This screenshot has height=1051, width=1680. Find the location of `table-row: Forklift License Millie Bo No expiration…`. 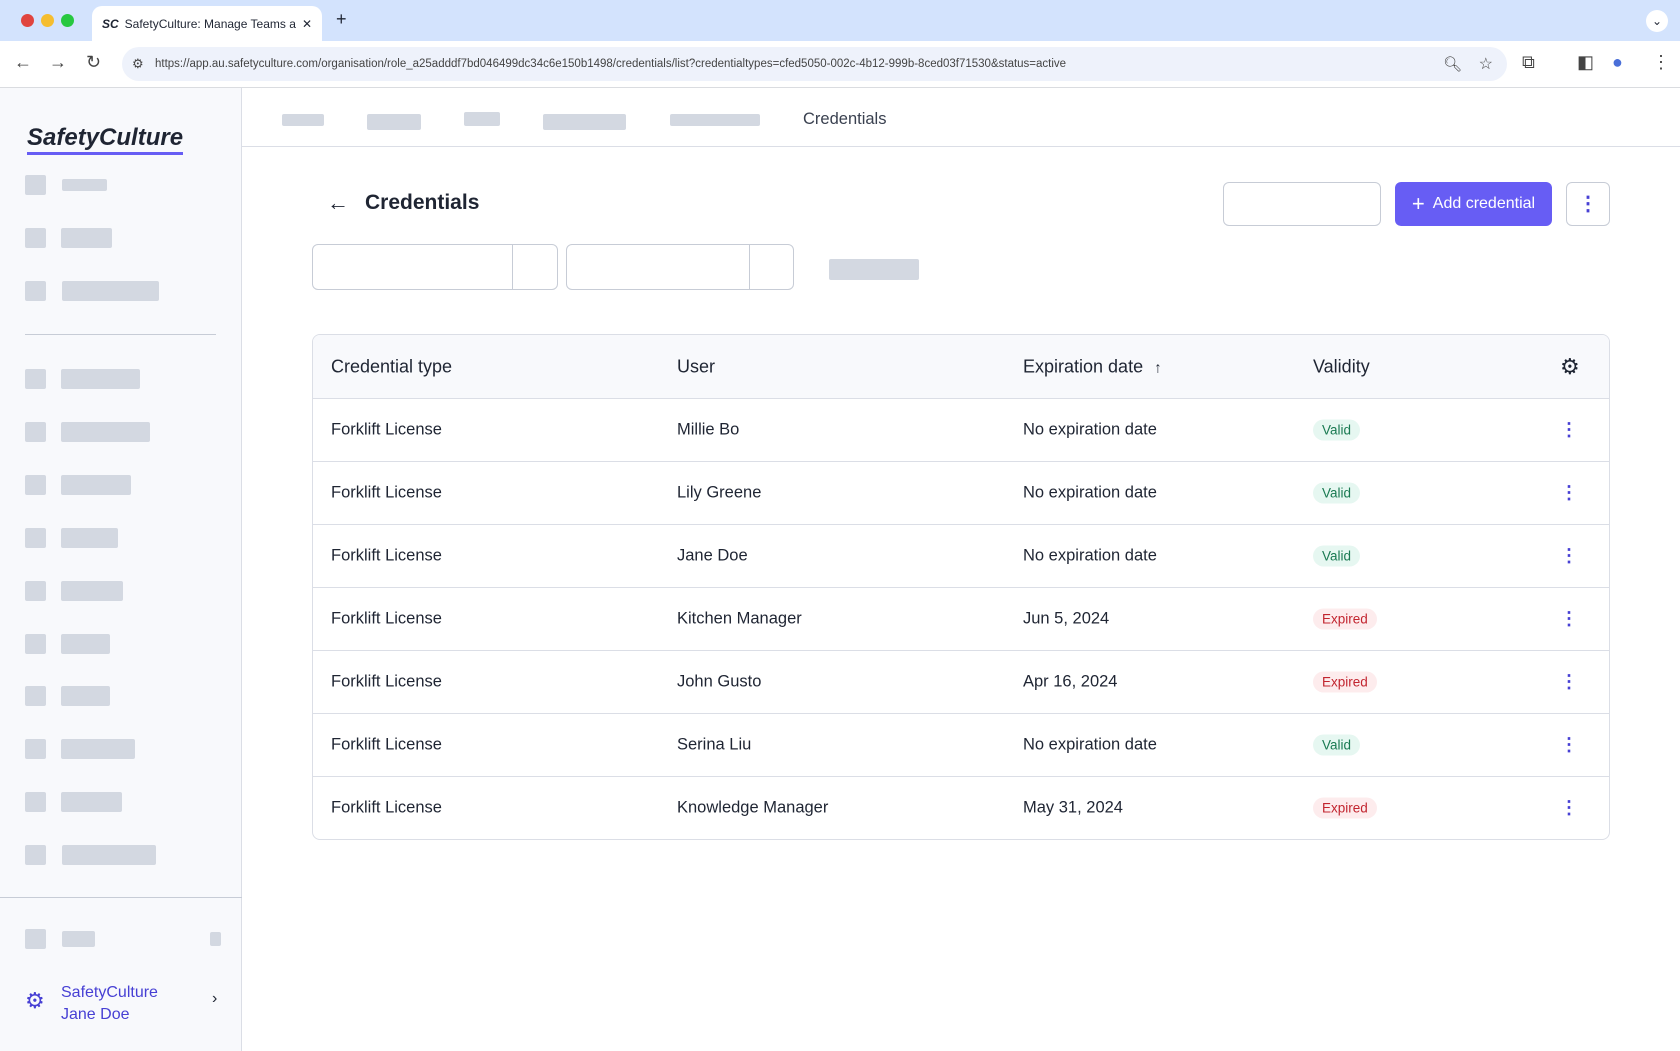

table-row: Forklift License Millie Bo No expiration… is located at coordinates (961, 429).